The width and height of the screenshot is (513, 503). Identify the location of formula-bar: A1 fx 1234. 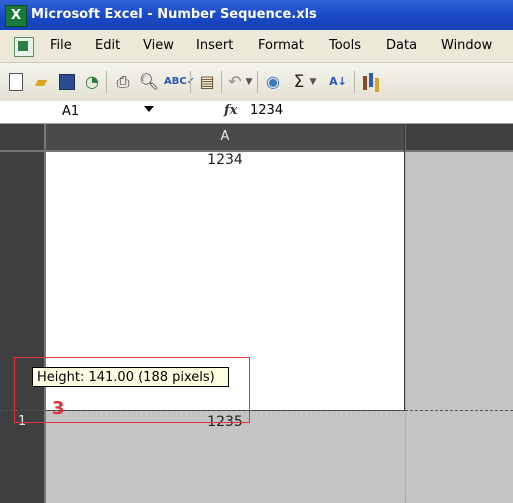
(256, 112).